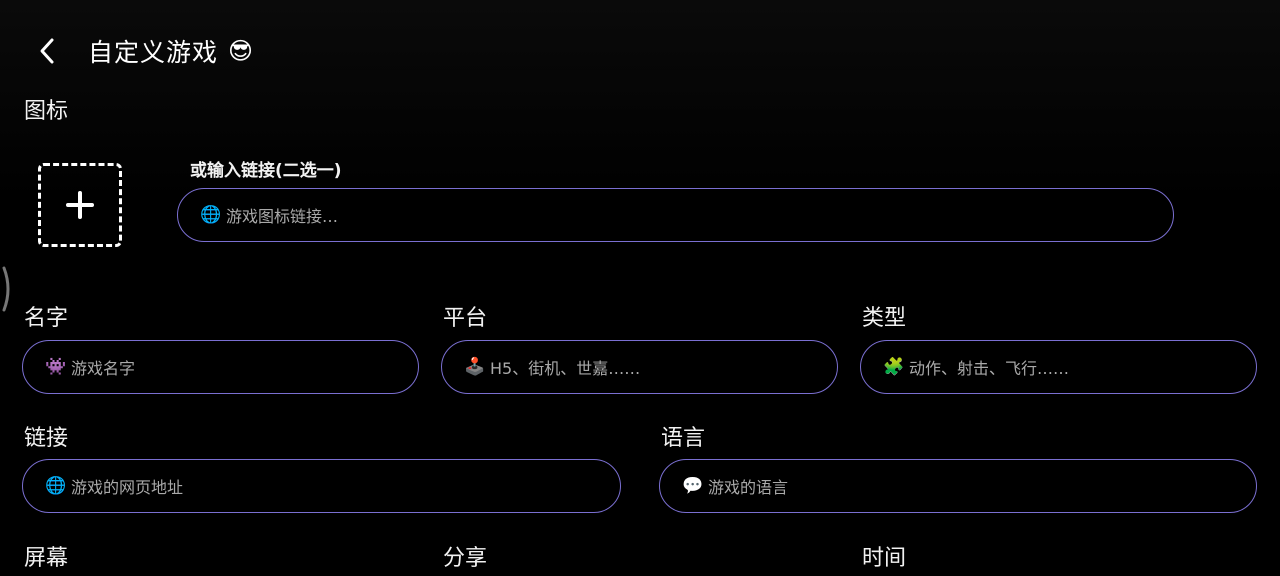 The height and width of the screenshot is (576, 1280). I want to click on back-button, so click(47, 51).